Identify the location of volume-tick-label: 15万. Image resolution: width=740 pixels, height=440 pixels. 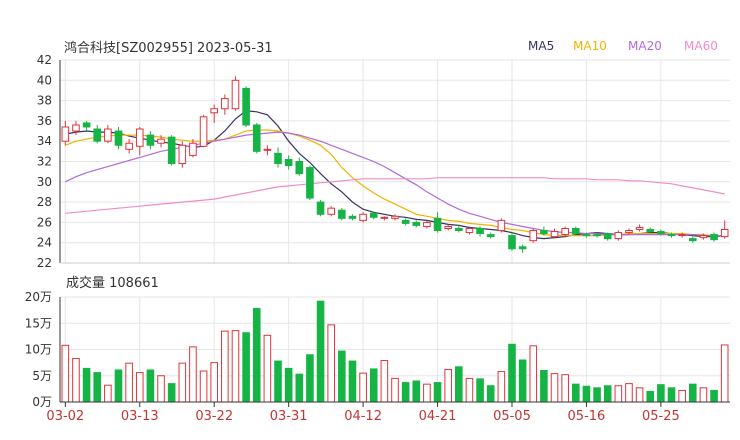
(38, 323).